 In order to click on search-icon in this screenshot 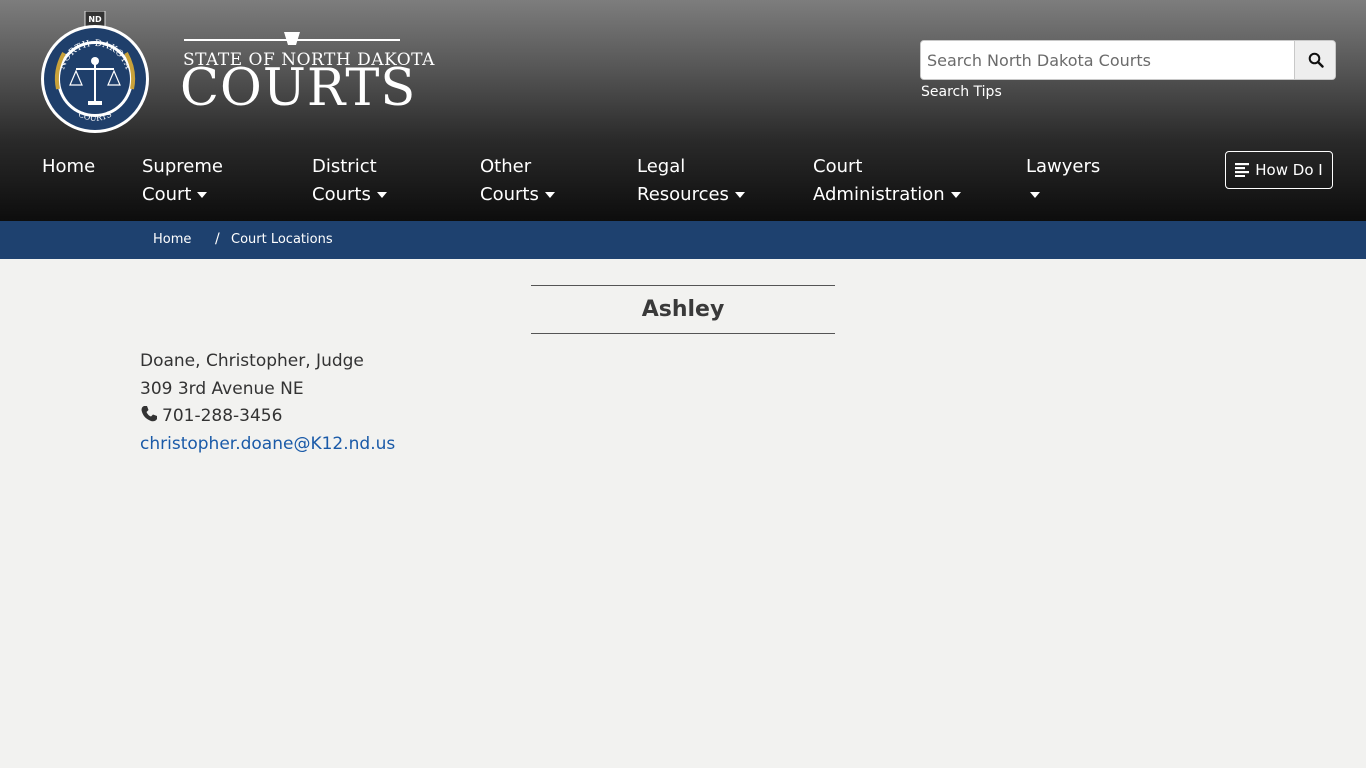, I will do `click(1316, 60)`.